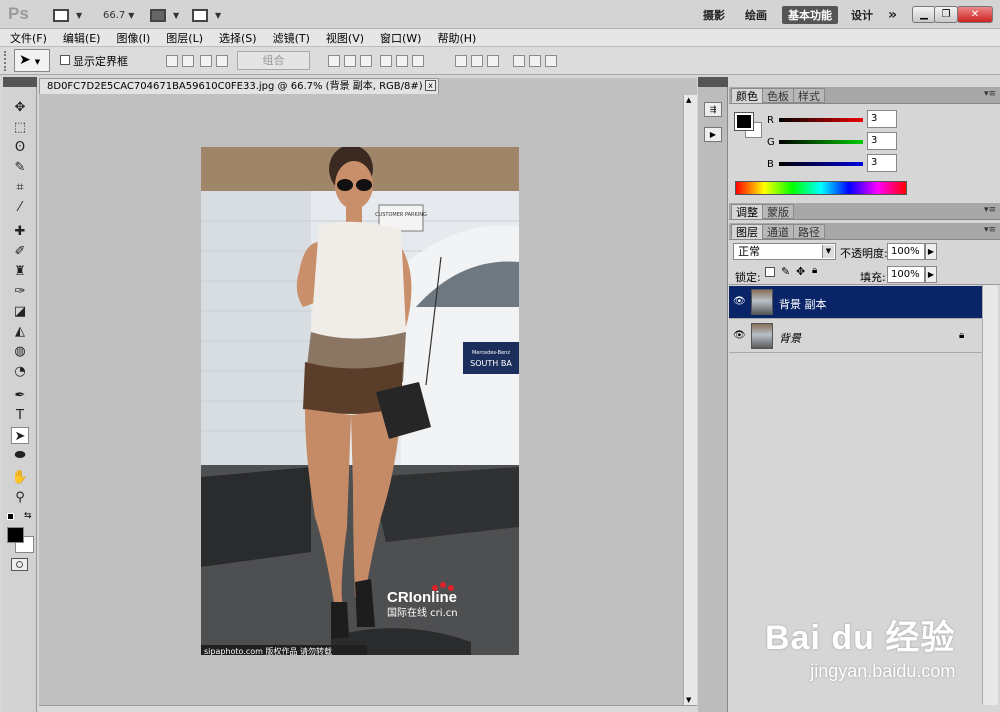 The image size is (1000, 712). Describe the element at coordinates (713, 109) in the screenshot. I see `history-panel-icon: ⇶` at that location.